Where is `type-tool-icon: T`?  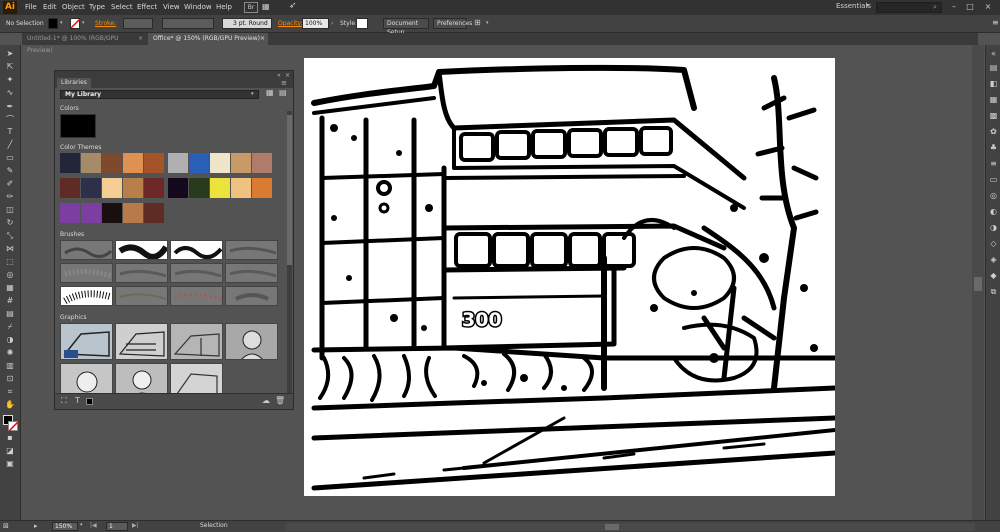
type-tool-icon: T is located at coordinates (10, 132).